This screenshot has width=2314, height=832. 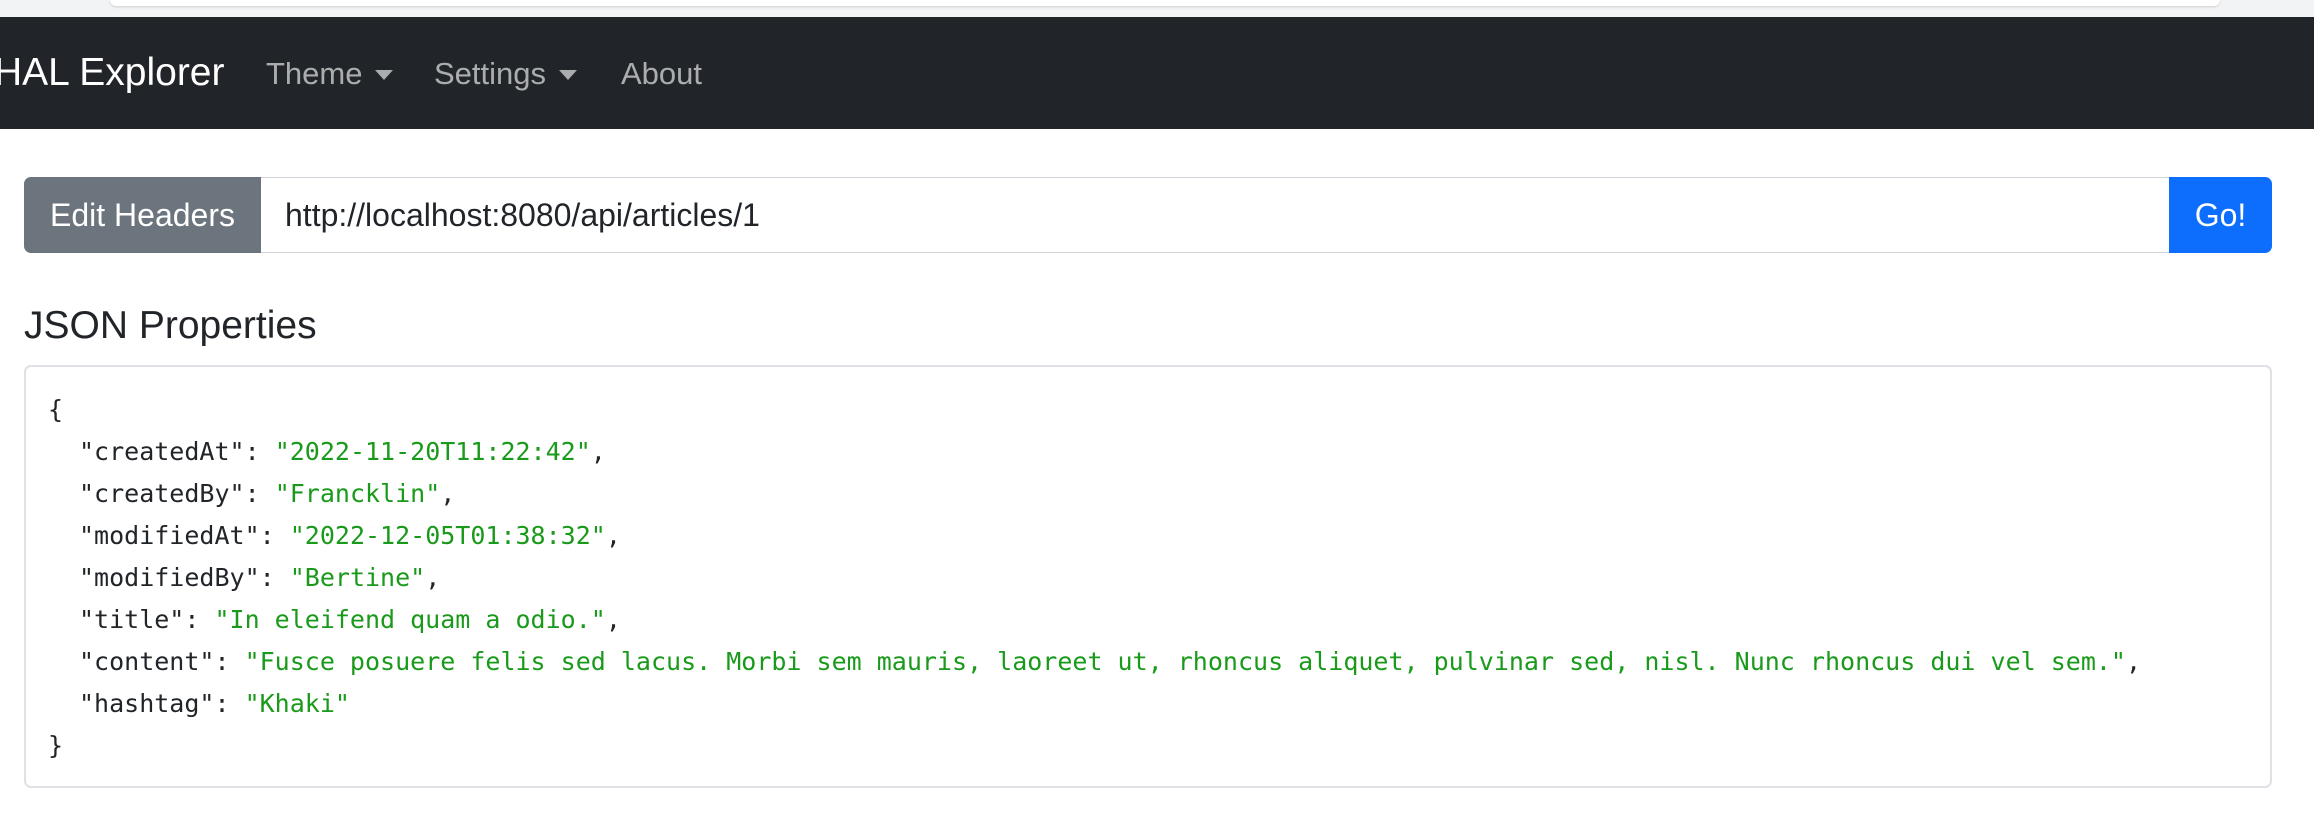 I want to click on json-properties-title: JSON Properties, so click(x=170, y=325).